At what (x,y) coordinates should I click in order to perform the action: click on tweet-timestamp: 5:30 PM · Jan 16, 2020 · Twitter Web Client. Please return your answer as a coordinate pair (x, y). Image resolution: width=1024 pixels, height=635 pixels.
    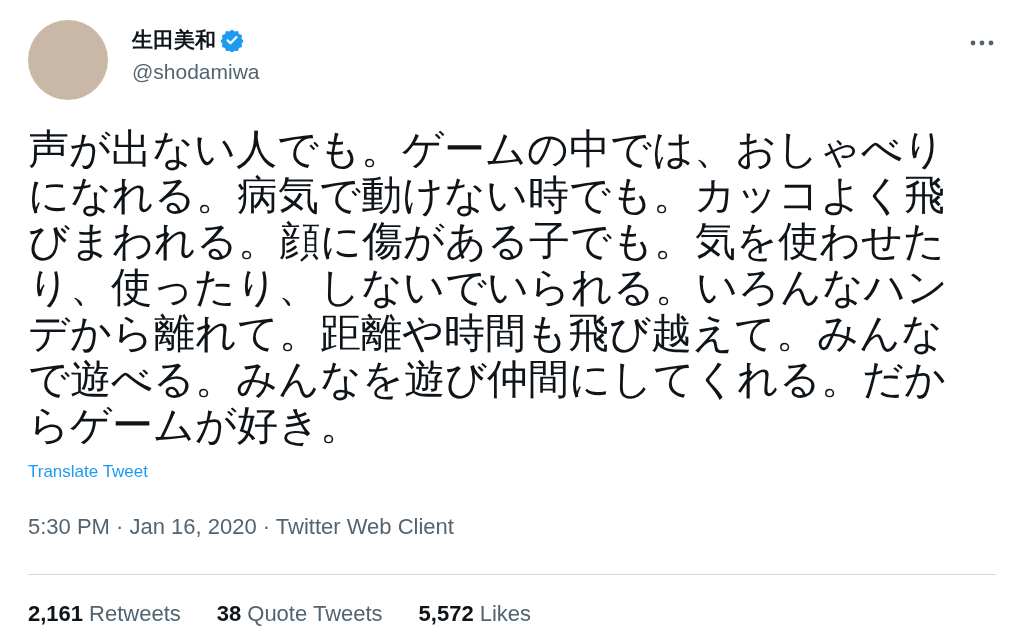
    Looking at the image, I should click on (512, 544).